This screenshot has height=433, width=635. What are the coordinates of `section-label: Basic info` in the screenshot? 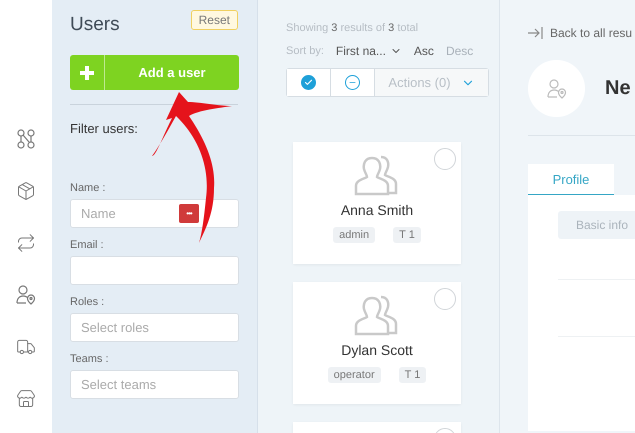 It's located at (596, 225).